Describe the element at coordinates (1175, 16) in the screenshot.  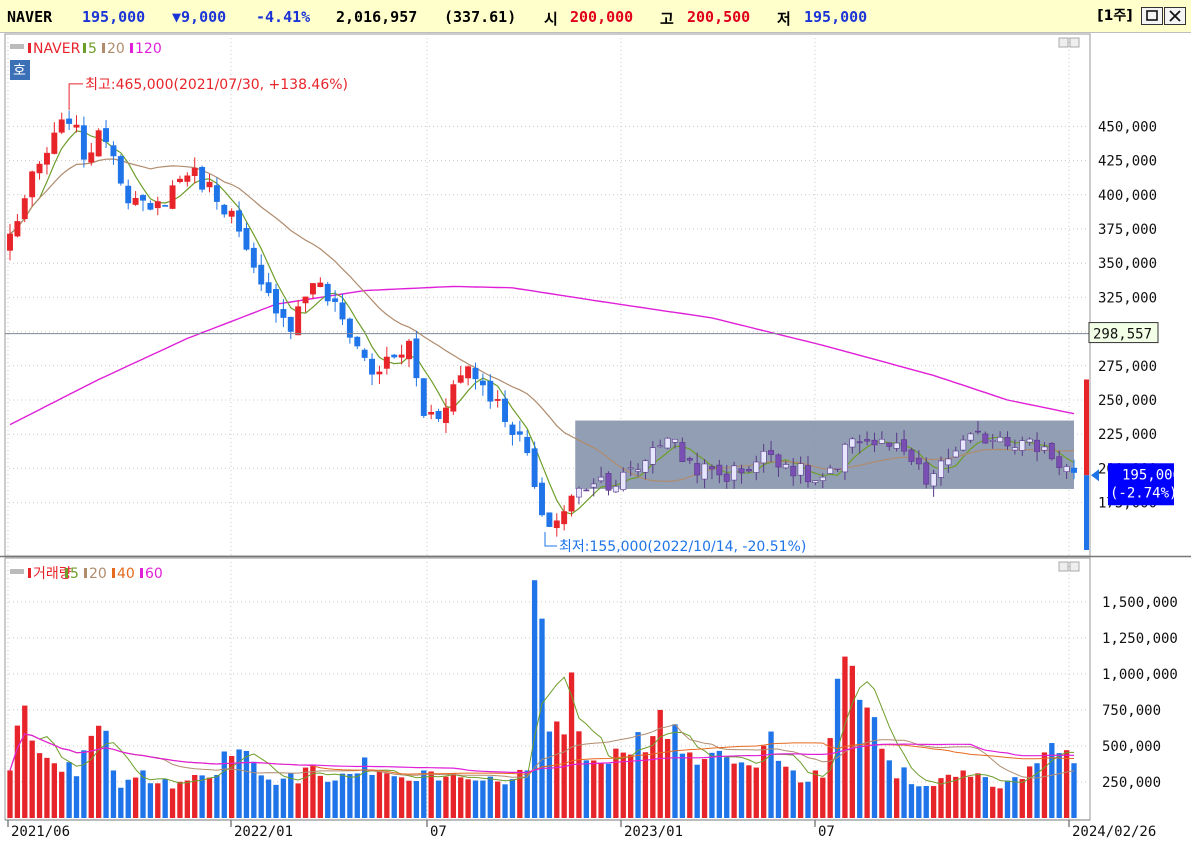
I see `close-icon` at that location.